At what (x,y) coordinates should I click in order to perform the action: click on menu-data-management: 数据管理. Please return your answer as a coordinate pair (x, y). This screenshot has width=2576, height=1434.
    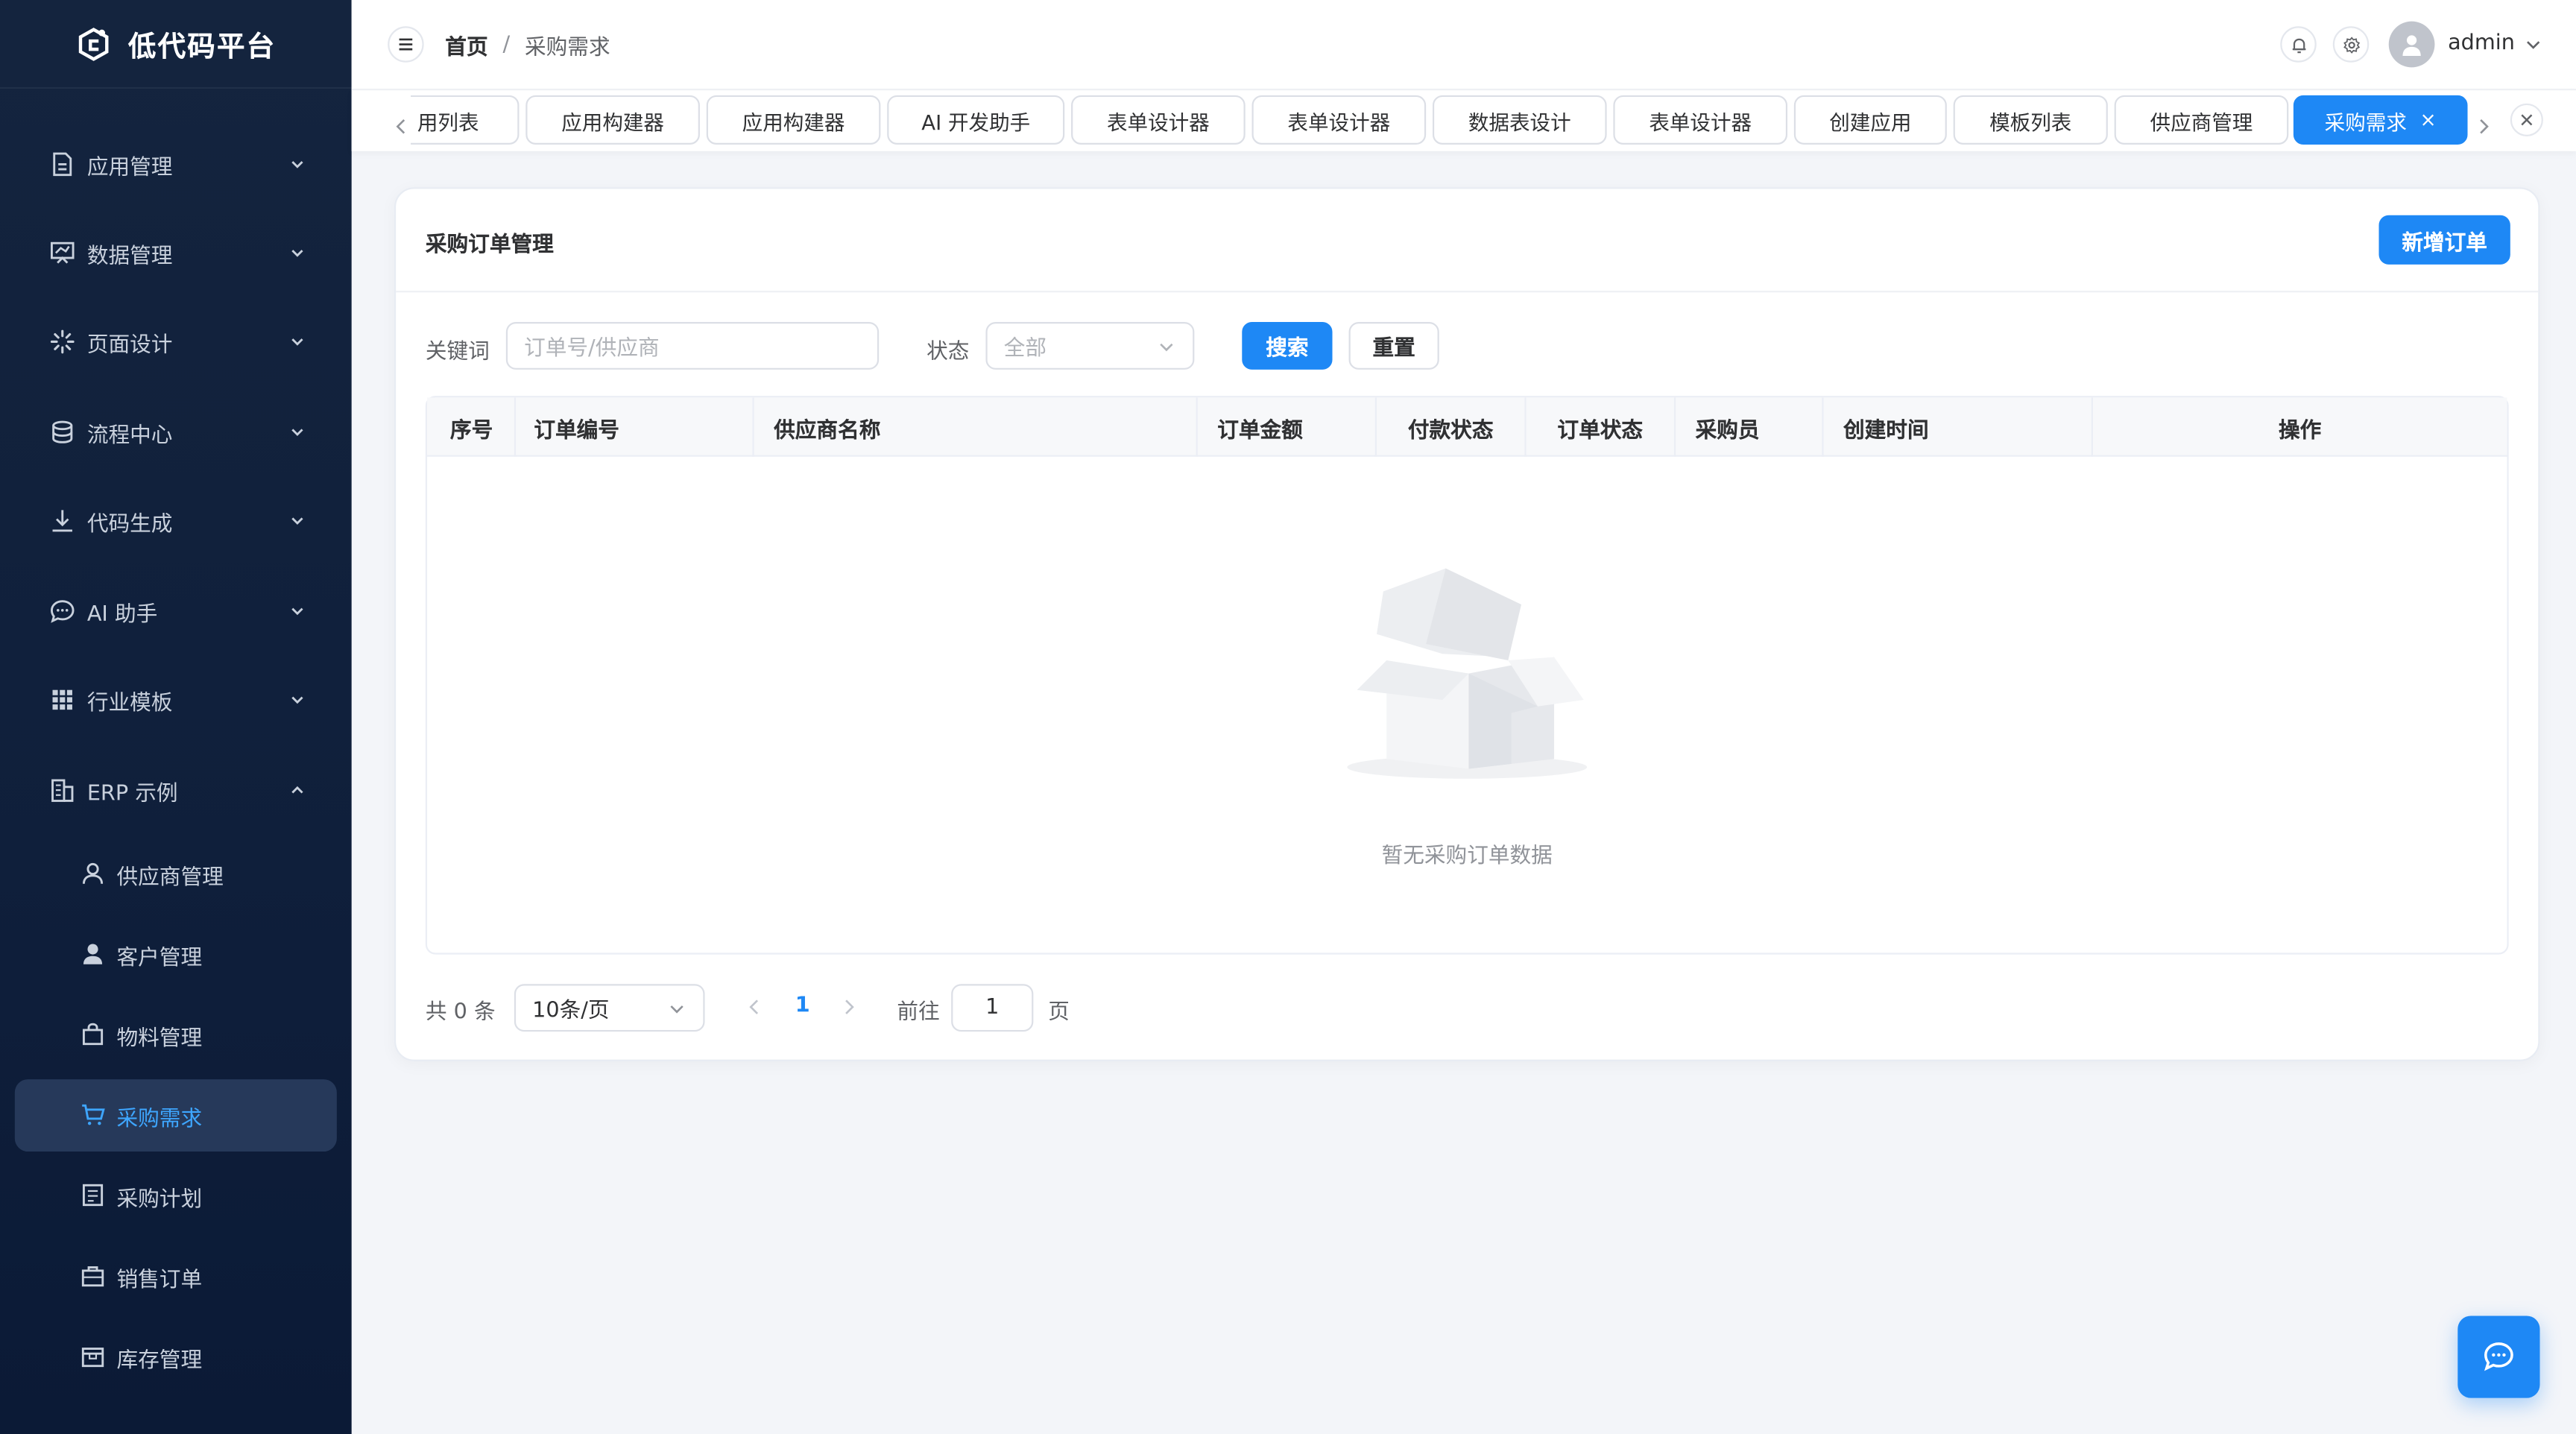
    Looking at the image, I should click on (176, 253).